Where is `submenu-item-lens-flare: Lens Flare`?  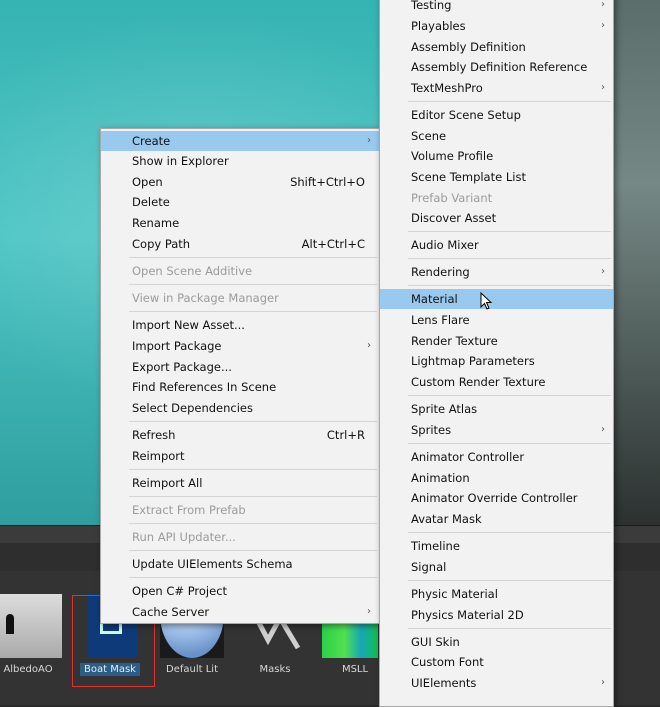 submenu-item-lens-flare: Lens Flare is located at coordinates (496, 320).